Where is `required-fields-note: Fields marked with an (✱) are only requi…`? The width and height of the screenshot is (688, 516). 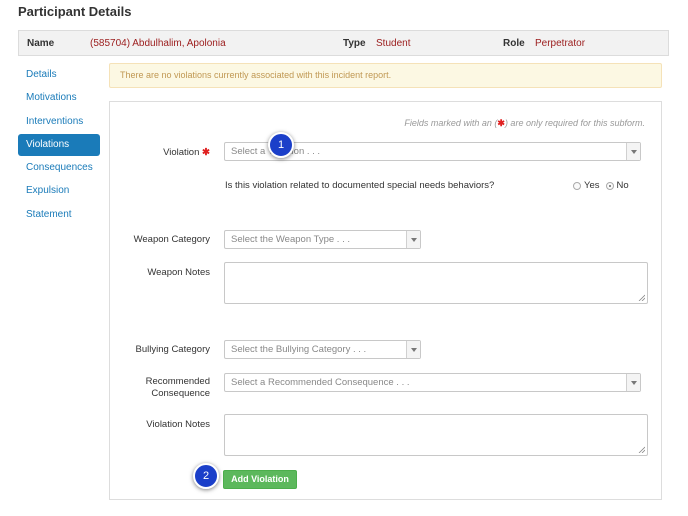
required-fields-note: Fields marked with an (✱) are only requi… is located at coordinates (524, 123).